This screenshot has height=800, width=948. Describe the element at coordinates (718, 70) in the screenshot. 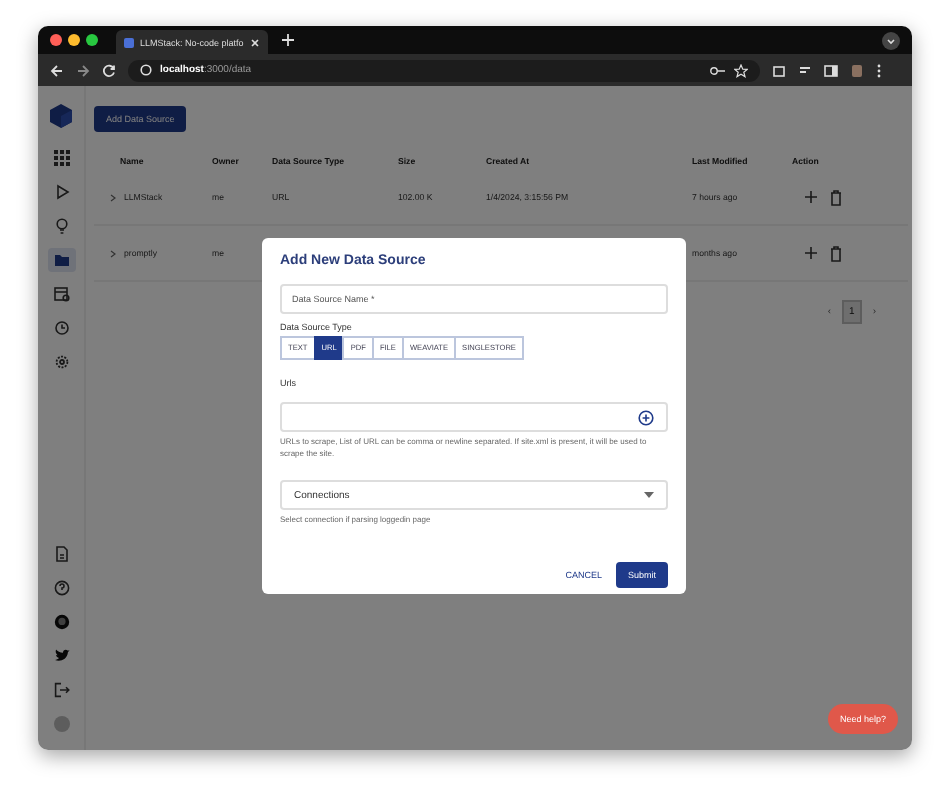

I see `key-icon` at that location.